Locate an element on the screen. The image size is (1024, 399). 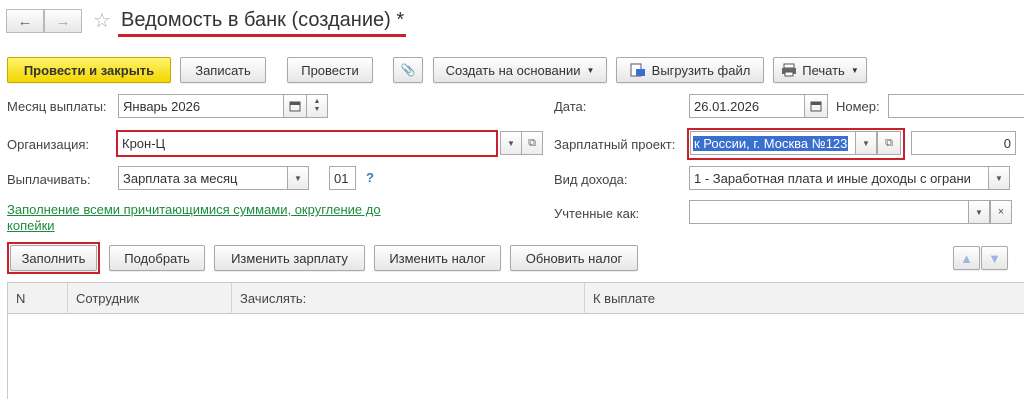
salary-amount-field: 0 is located at coordinates (963, 143).